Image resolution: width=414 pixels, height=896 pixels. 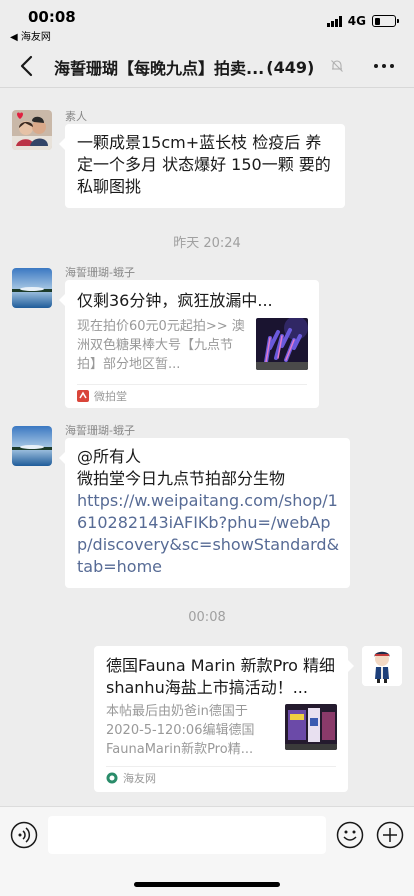 What do you see at coordinates (337, 66) in the screenshot?
I see `bell-off-icon` at bounding box center [337, 66].